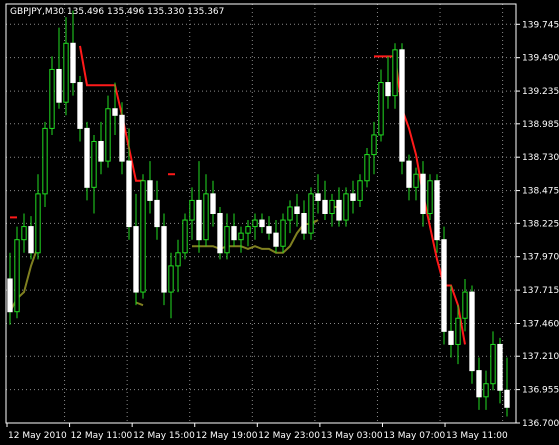 The image size is (559, 445). I want to click on price-tick-label: 137.210, so click(540, 357).